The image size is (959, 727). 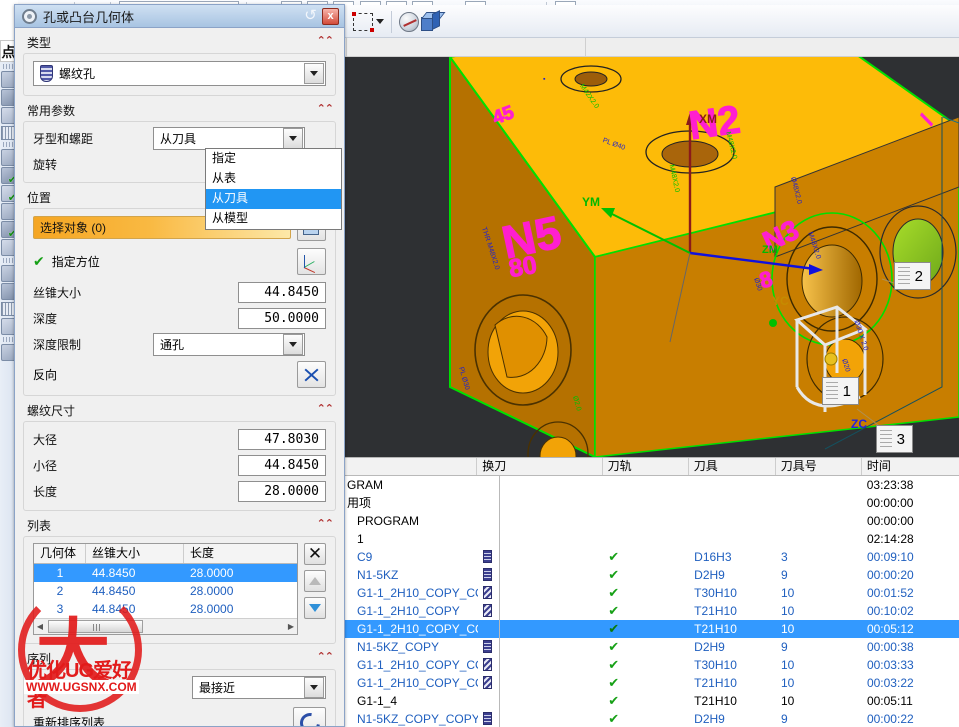 What do you see at coordinates (732, 521) in the screenshot?
I see `tool-cell` at bounding box center [732, 521].